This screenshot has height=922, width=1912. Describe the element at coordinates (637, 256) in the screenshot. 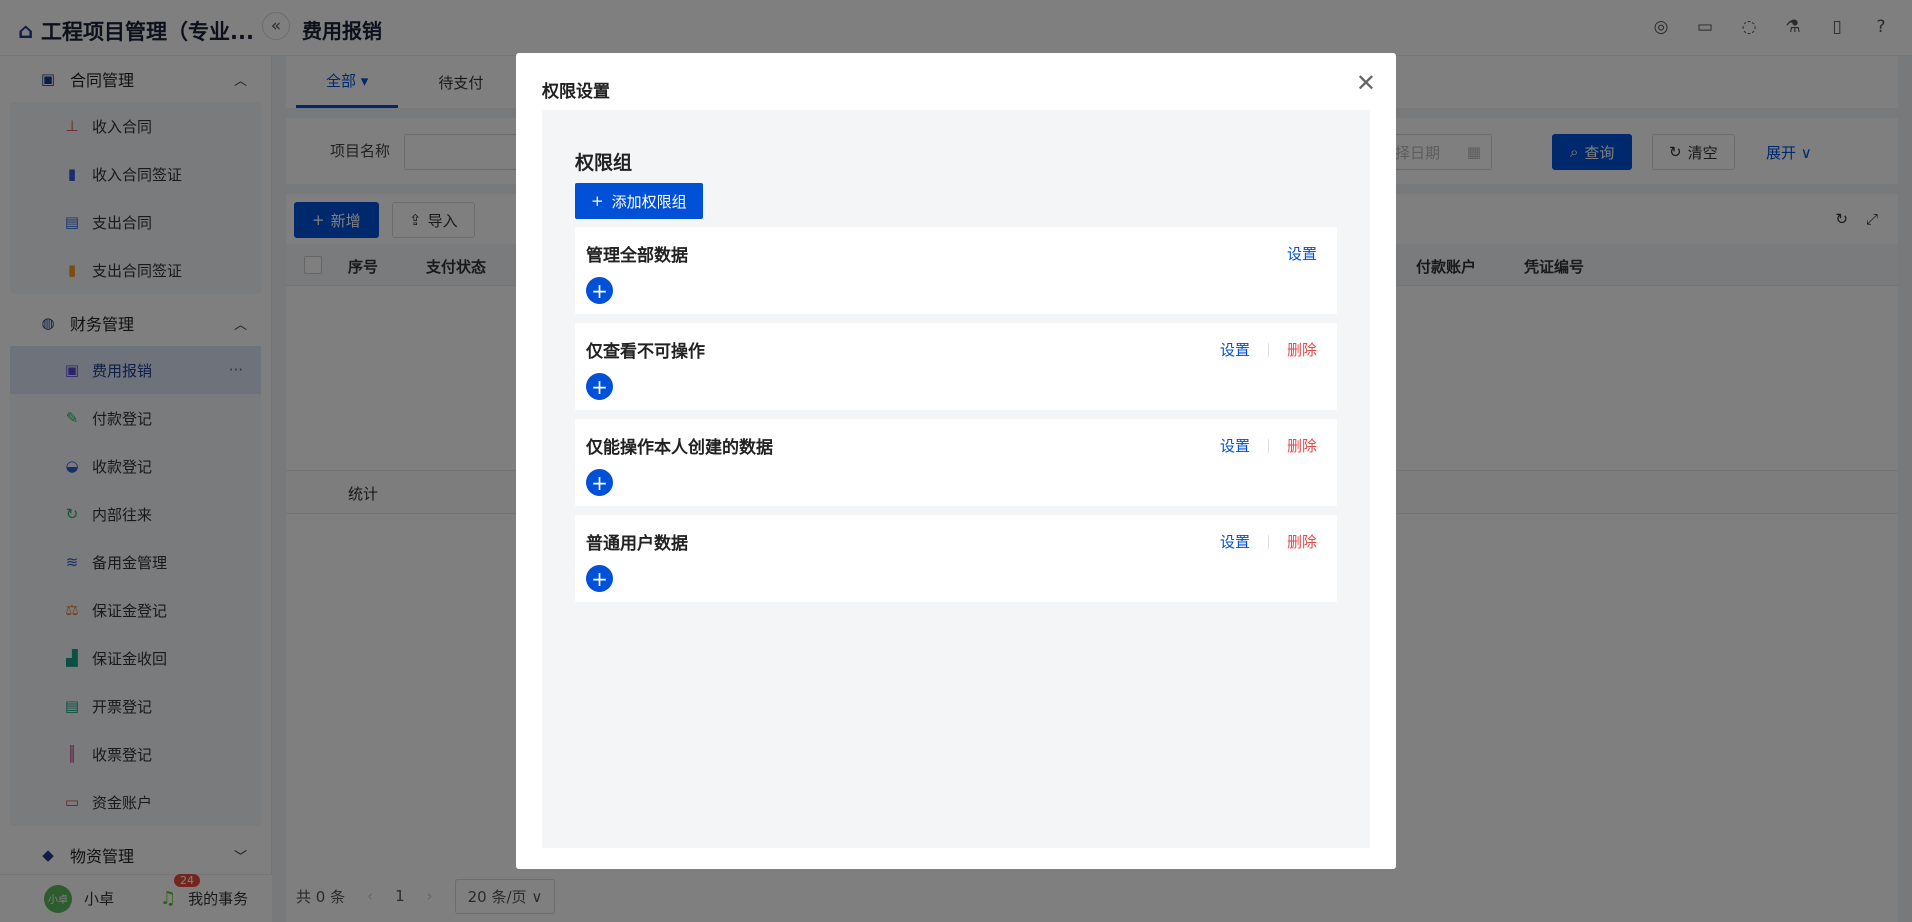

I see `permission-group-name: 管理全部数据` at that location.